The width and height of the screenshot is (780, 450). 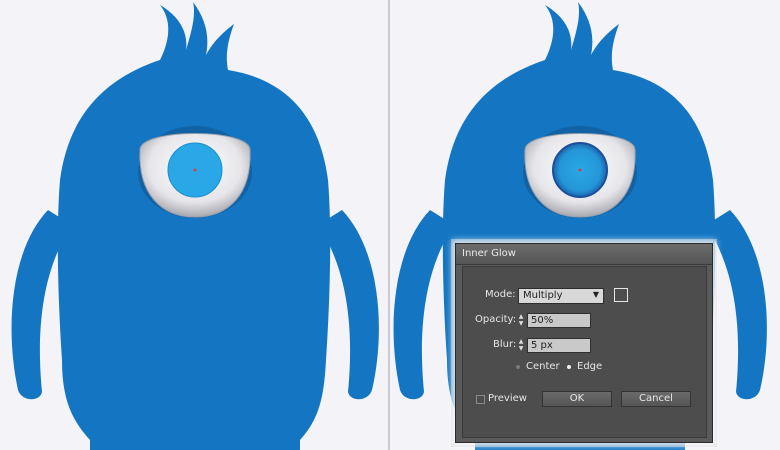 What do you see at coordinates (656, 399) in the screenshot?
I see `cancel-button: Cancel` at bounding box center [656, 399].